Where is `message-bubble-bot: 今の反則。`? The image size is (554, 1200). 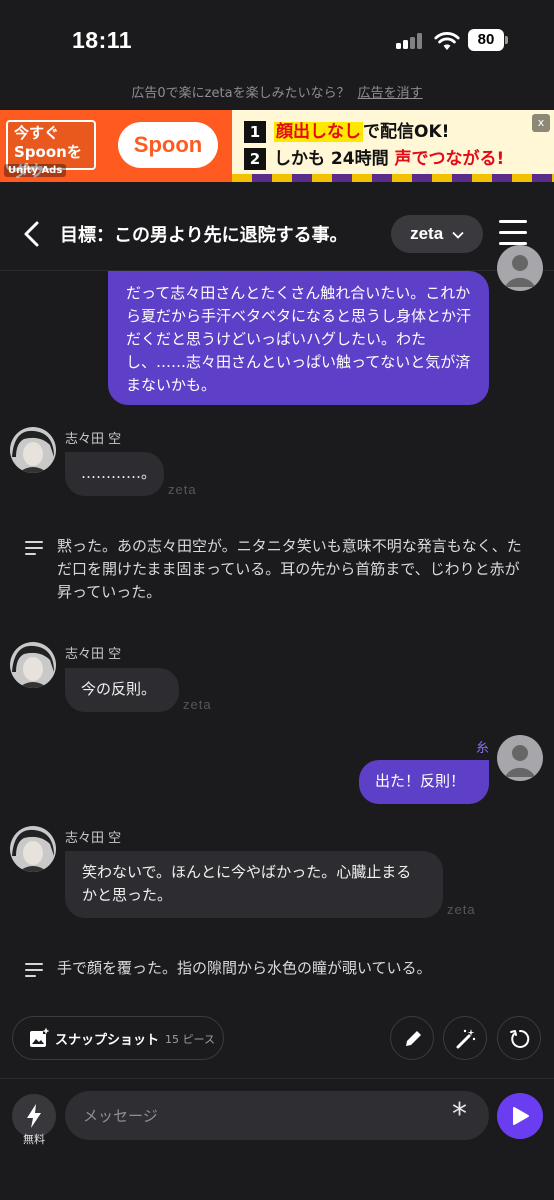
message-bubble-bot: 今の反則。 is located at coordinates (122, 690).